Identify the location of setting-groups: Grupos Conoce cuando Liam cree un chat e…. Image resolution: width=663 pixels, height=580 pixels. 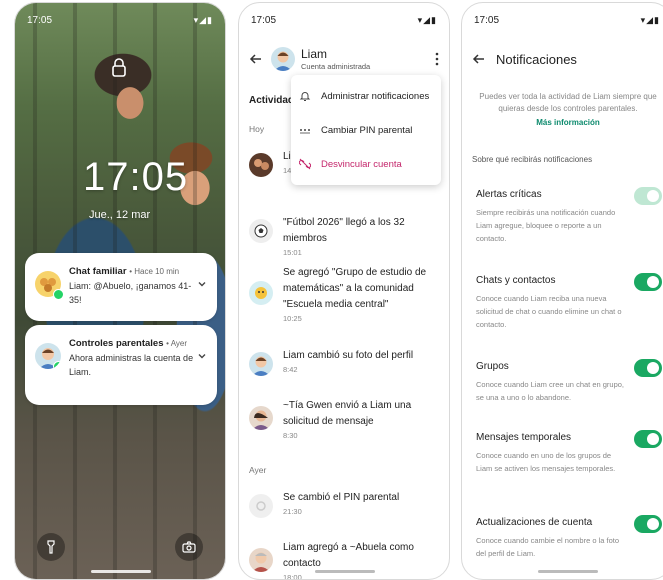
(569, 381).